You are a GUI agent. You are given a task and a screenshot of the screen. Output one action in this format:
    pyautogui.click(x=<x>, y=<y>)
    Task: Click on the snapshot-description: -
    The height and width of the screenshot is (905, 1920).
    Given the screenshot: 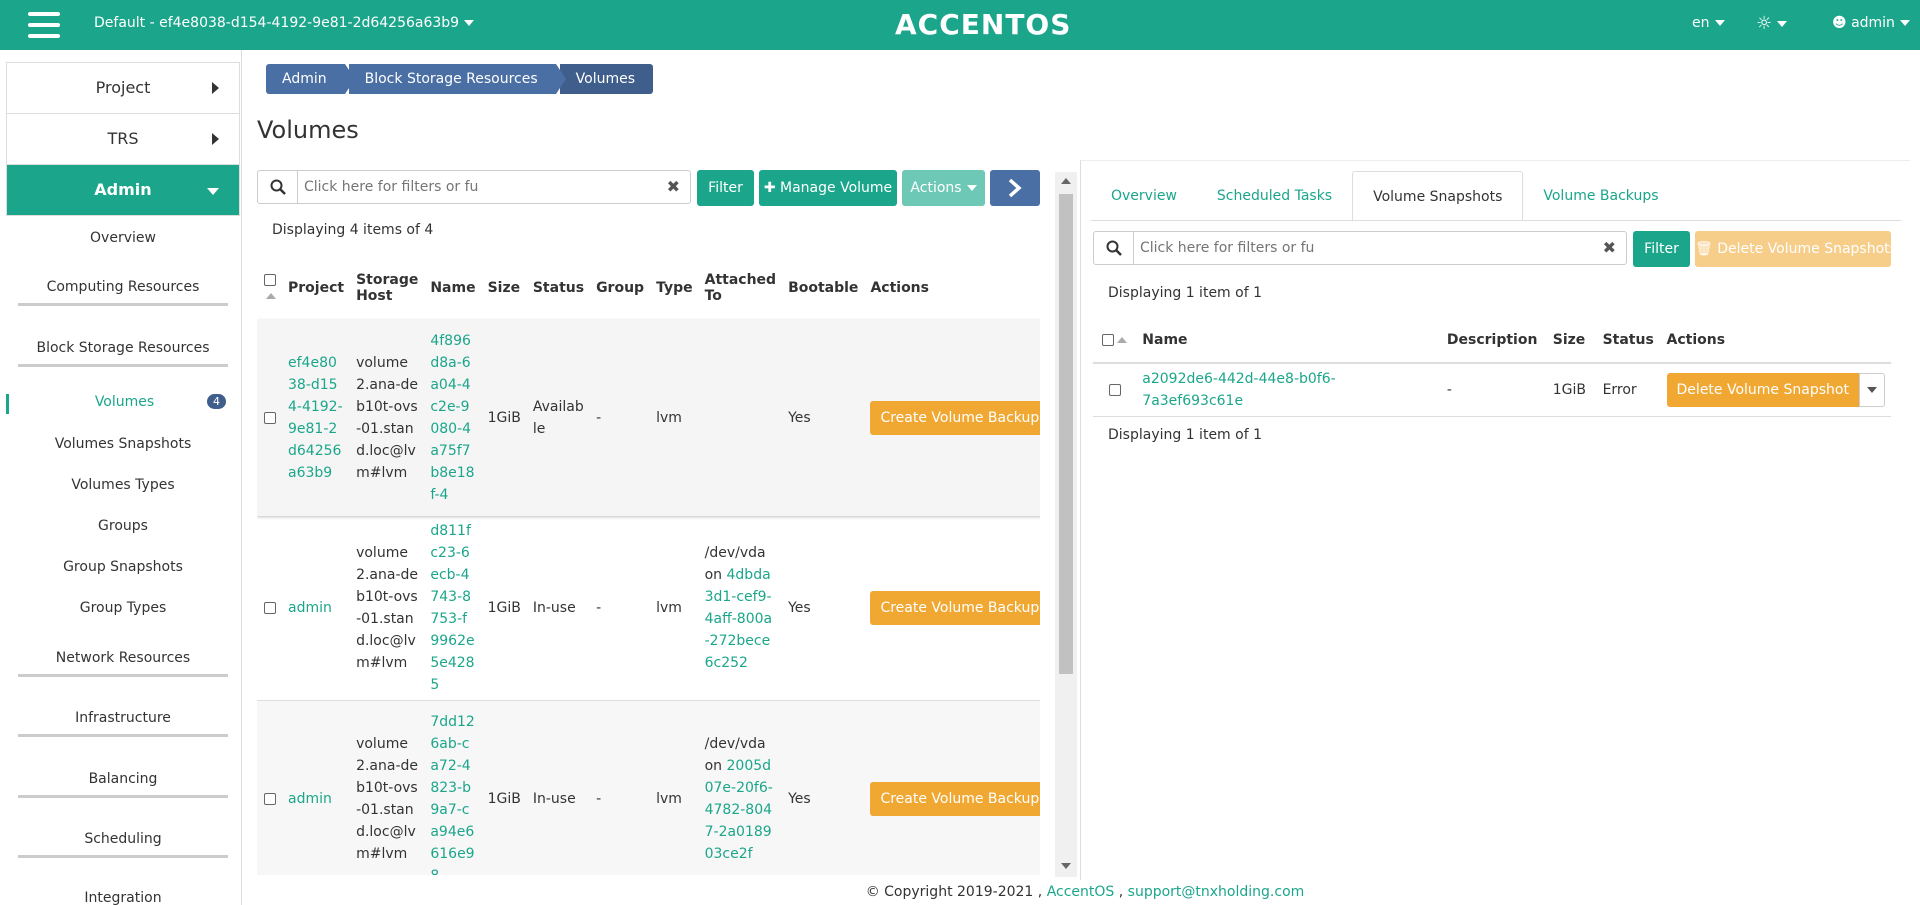 What is the action you would take?
    pyautogui.click(x=1449, y=390)
    